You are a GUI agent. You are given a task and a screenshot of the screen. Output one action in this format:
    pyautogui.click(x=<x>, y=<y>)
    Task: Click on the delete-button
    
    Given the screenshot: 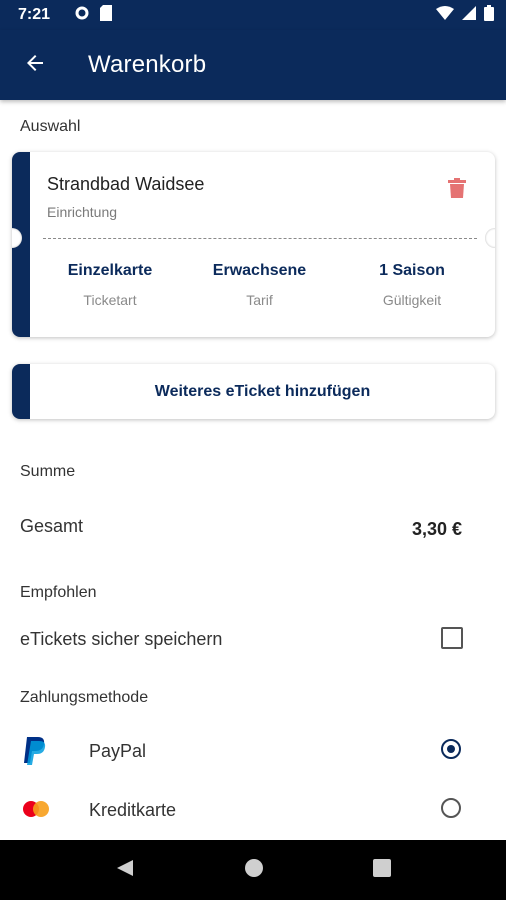 What is the action you would take?
    pyautogui.click(x=457, y=190)
    